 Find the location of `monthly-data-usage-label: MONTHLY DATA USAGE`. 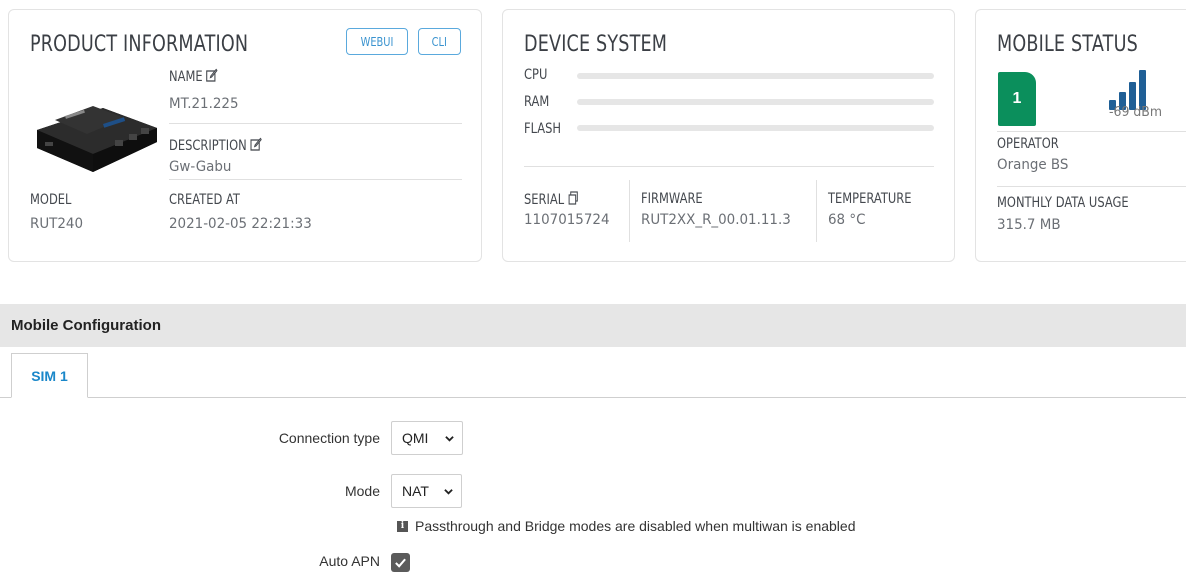

monthly-data-usage-label: MONTHLY DATA USAGE is located at coordinates (1063, 203).